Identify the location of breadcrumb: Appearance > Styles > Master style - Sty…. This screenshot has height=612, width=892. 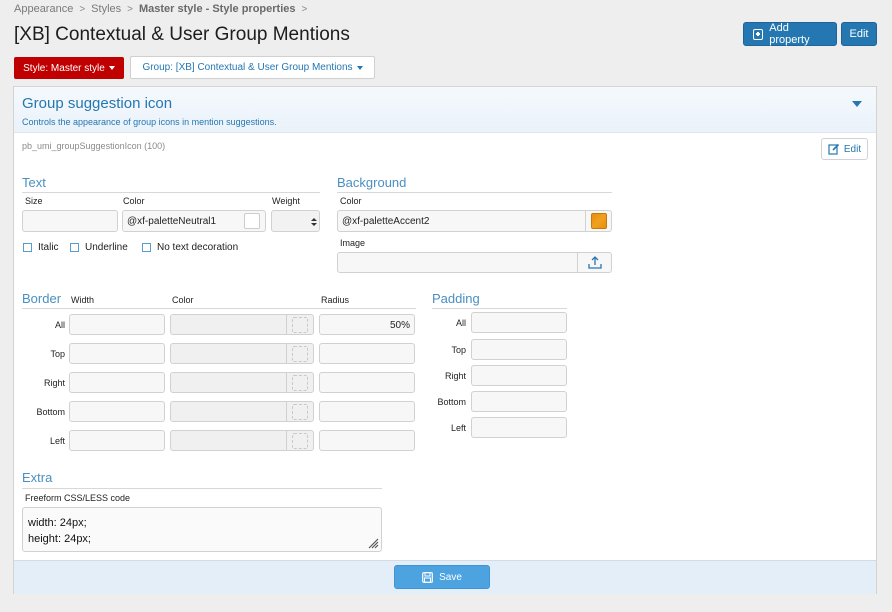
(160, 9).